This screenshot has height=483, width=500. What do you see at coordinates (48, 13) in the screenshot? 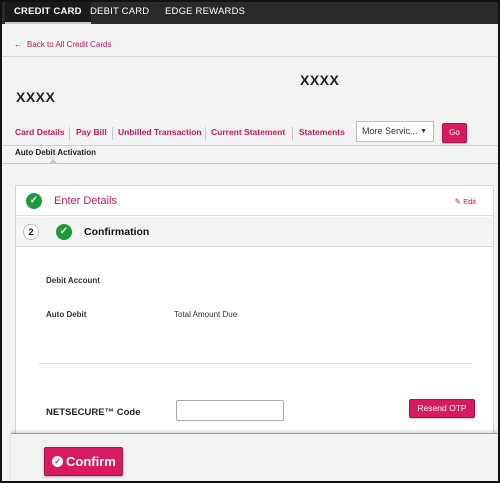
I see `tab-credit-card: CREDIT CARD` at bounding box center [48, 13].